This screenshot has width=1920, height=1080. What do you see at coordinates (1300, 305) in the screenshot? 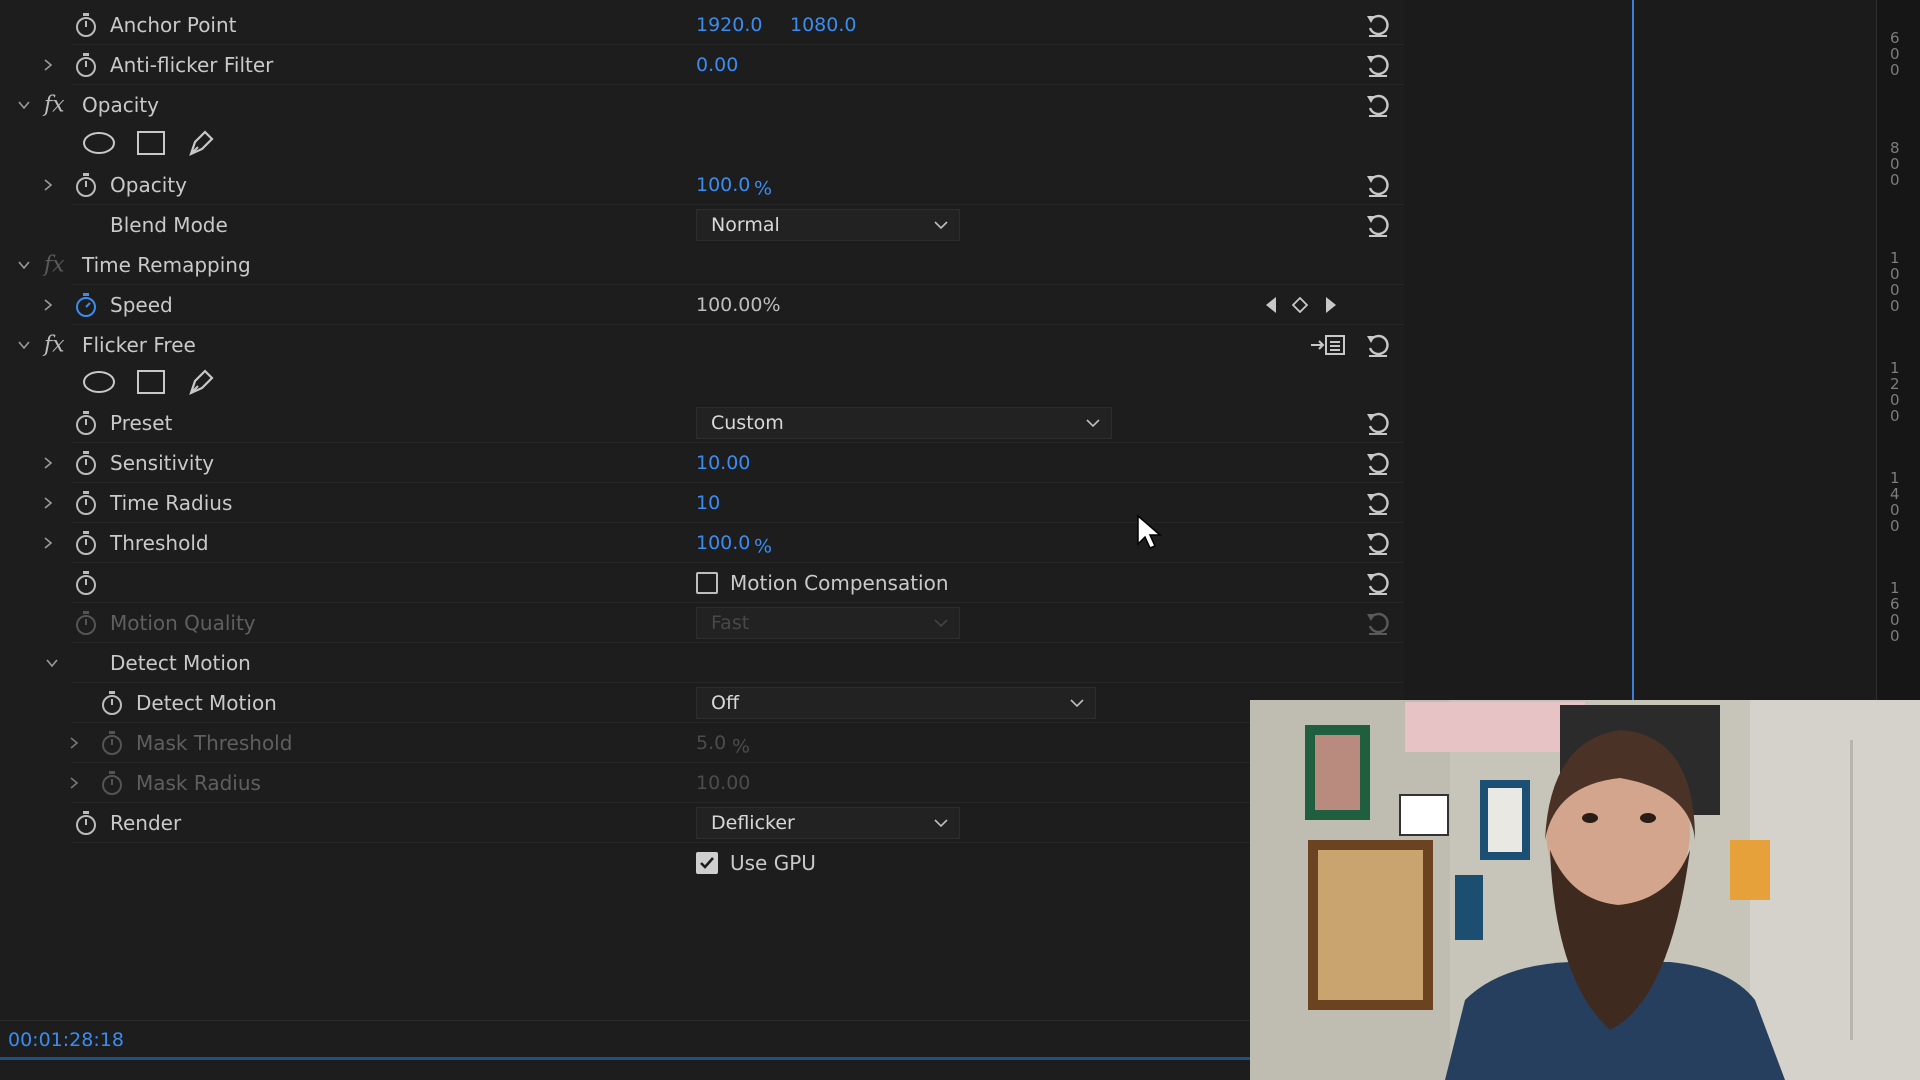
I see `add-keyframe-icon` at bounding box center [1300, 305].